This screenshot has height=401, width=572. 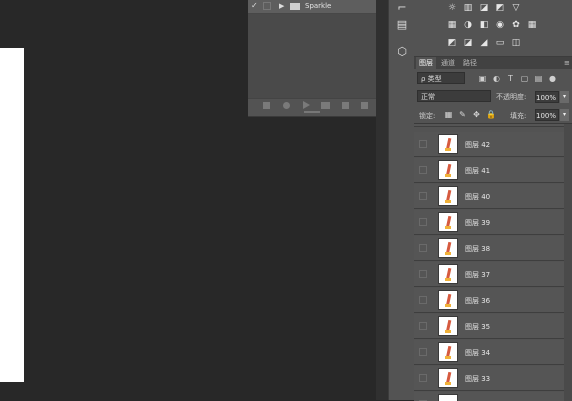 I want to click on stop-icon, so click(x=266, y=105).